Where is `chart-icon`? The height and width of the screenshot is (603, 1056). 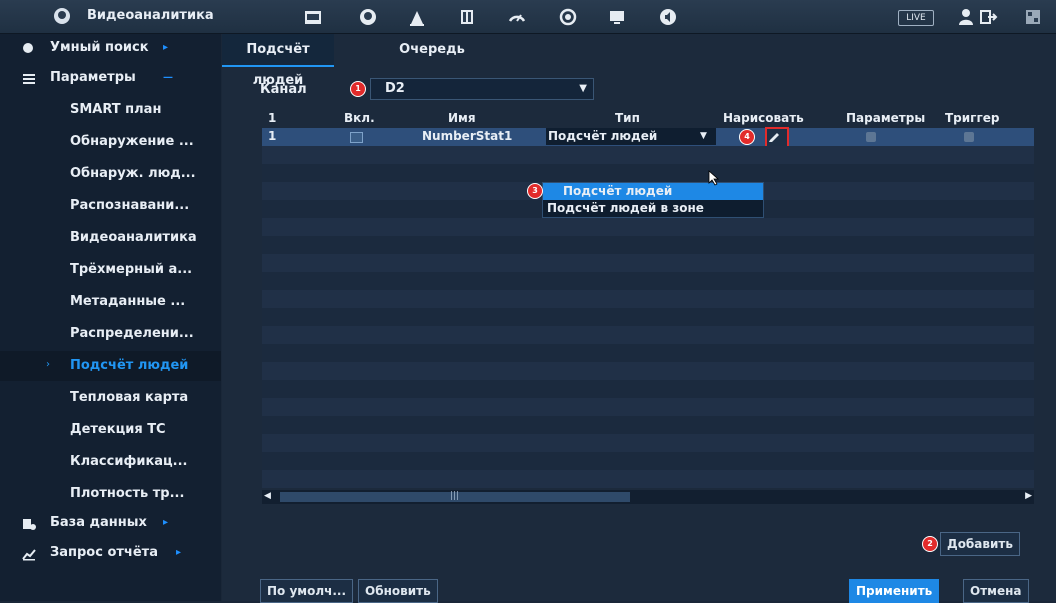 chart-icon is located at coordinates (29, 555).